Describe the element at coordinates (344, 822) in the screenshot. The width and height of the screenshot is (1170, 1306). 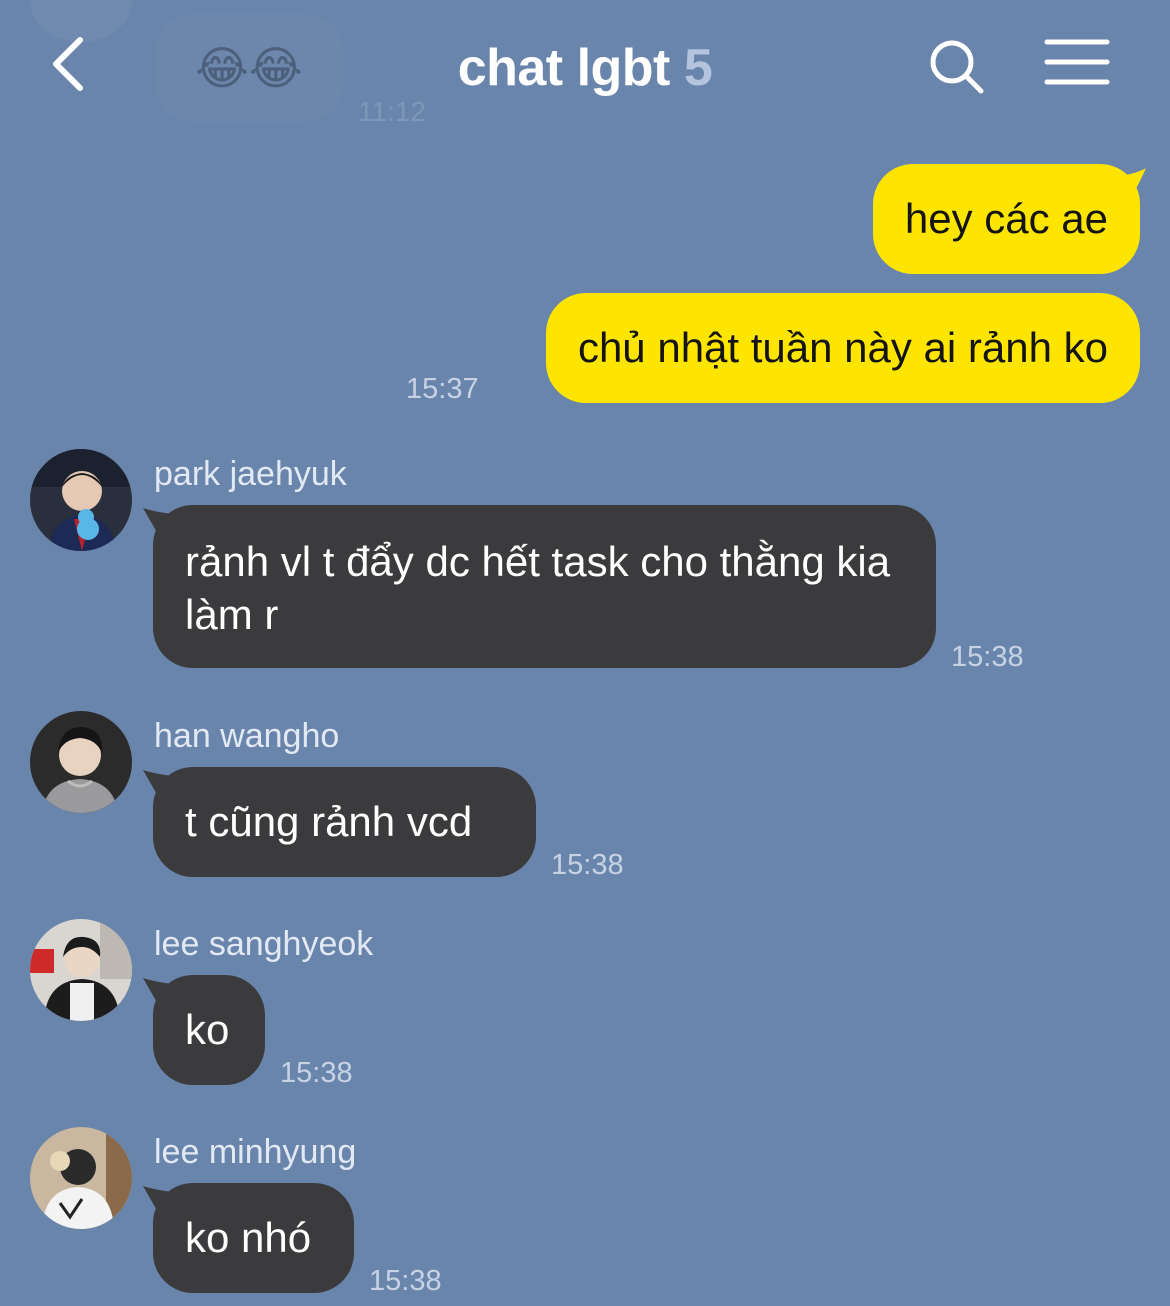
I see `message-bubble: t cũng rảnh vcd` at that location.